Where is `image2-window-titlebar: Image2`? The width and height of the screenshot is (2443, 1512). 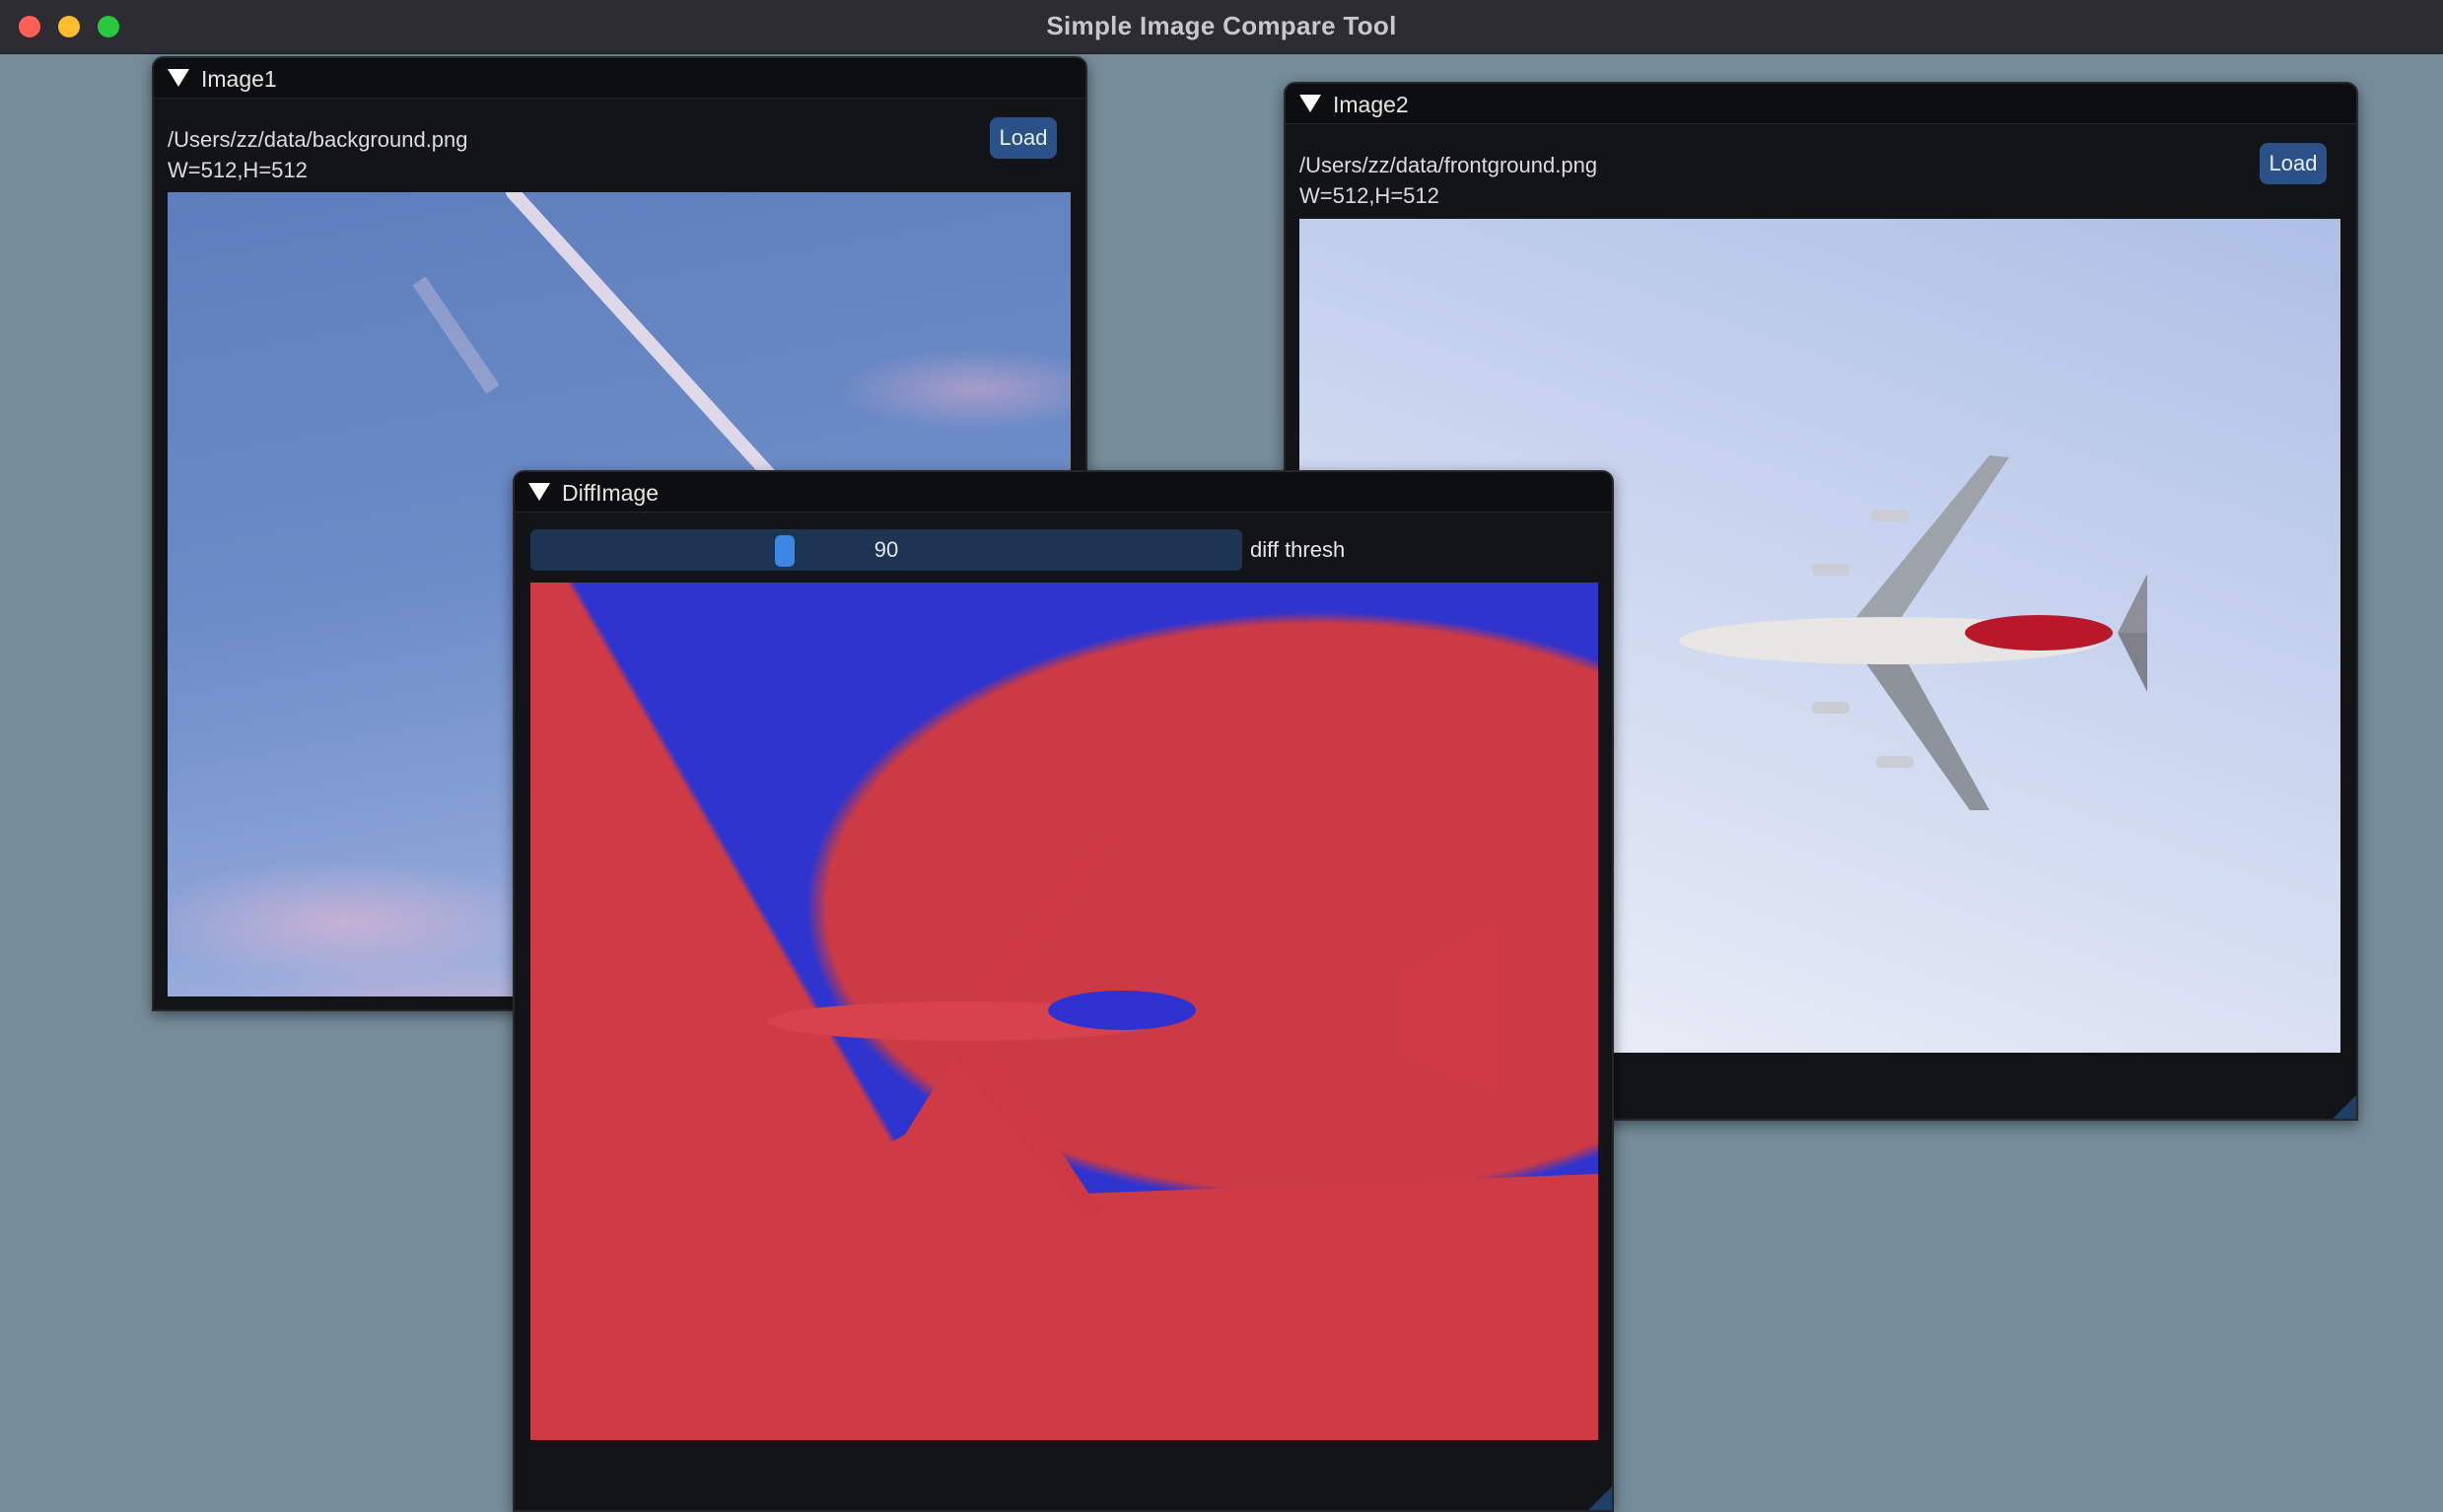
image2-window-titlebar: Image2 is located at coordinates (1821, 104).